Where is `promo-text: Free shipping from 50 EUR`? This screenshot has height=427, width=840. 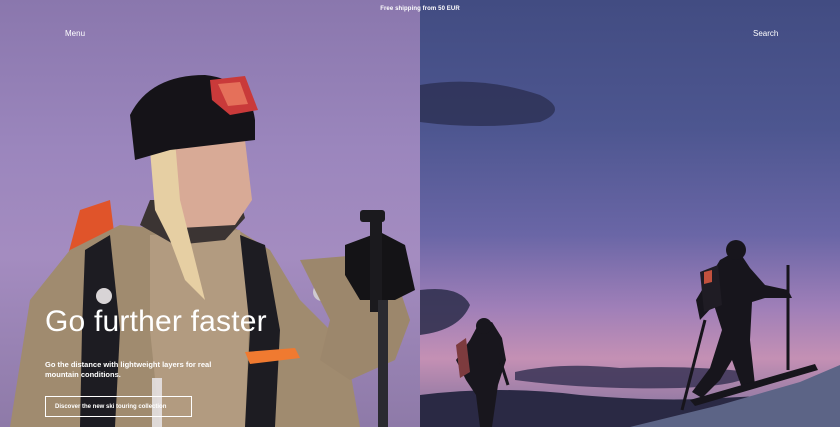
promo-text: Free shipping from 50 EUR is located at coordinates (420, 8).